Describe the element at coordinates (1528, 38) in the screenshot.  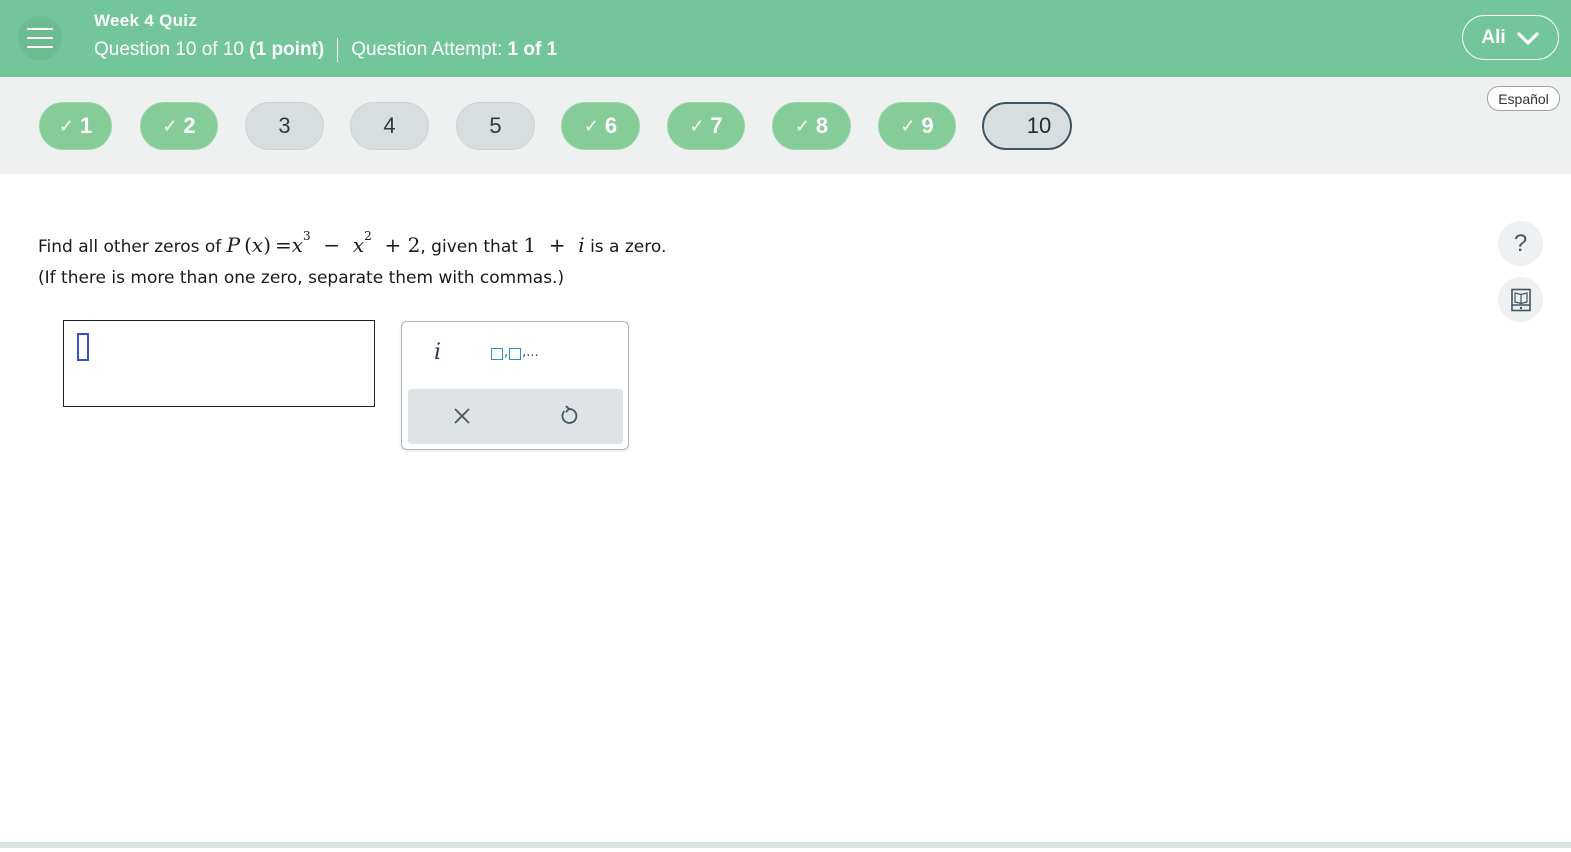
I see `chevron-down-icon` at that location.